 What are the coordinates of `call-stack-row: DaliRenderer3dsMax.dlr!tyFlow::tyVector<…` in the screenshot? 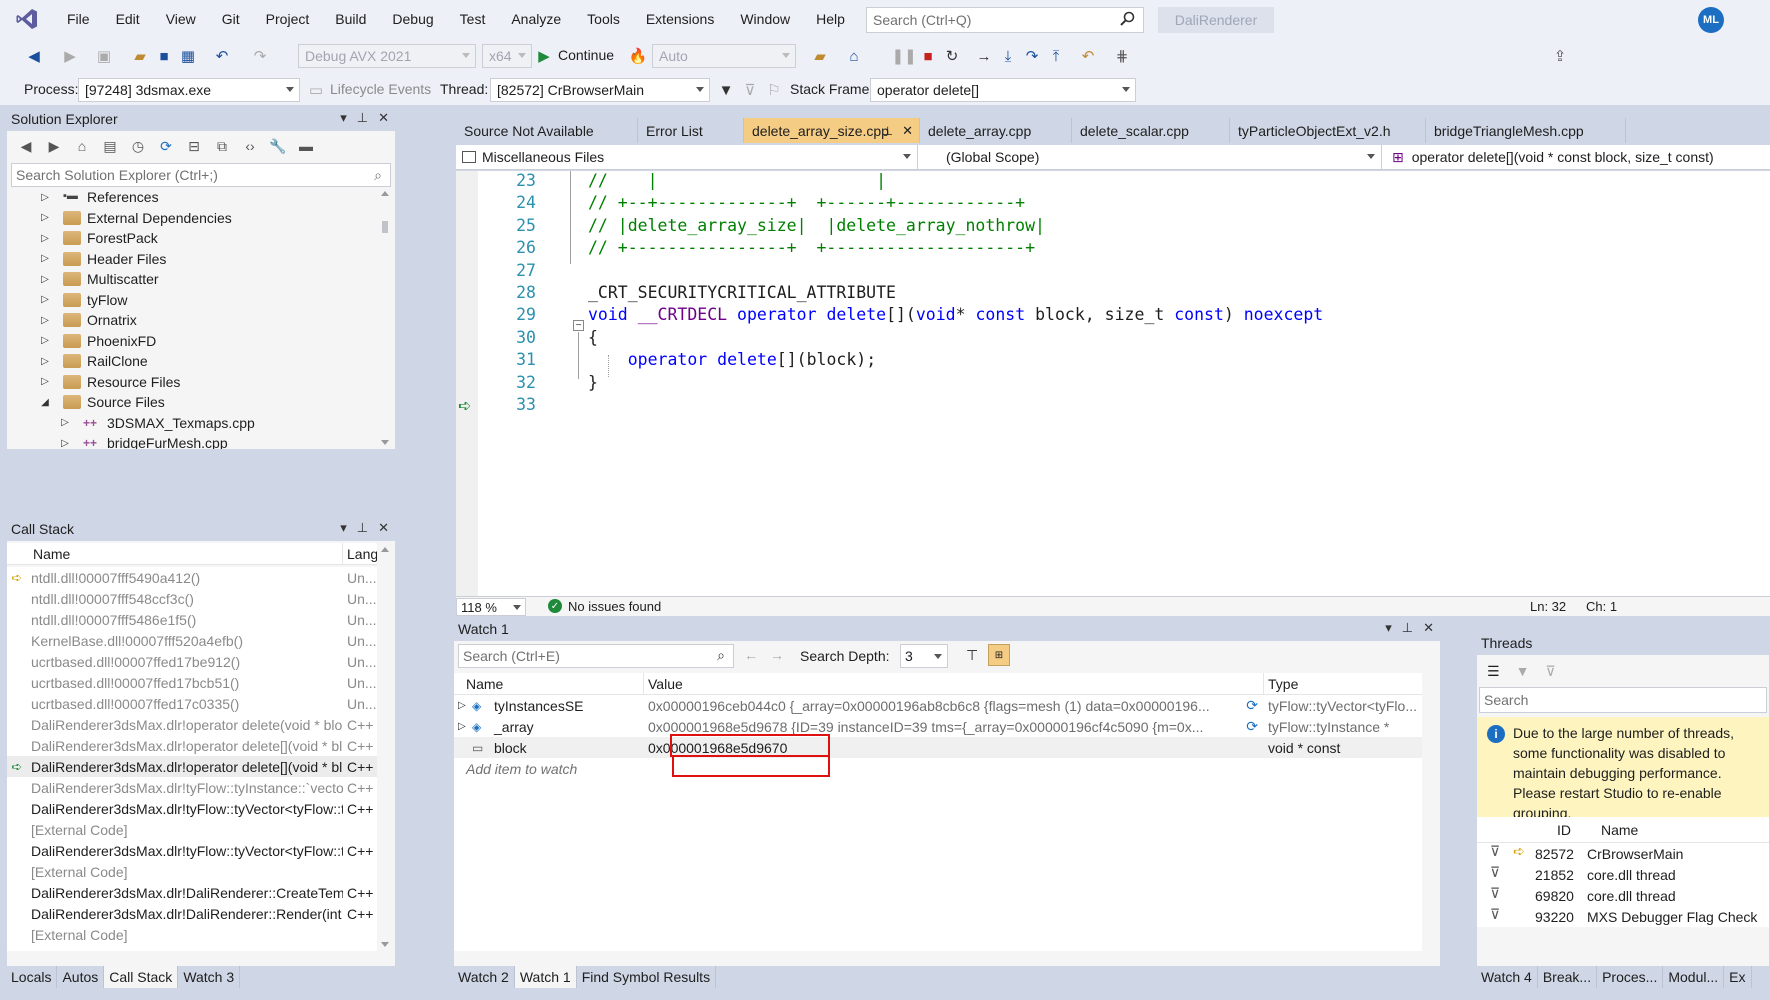 It's located at (192, 850).